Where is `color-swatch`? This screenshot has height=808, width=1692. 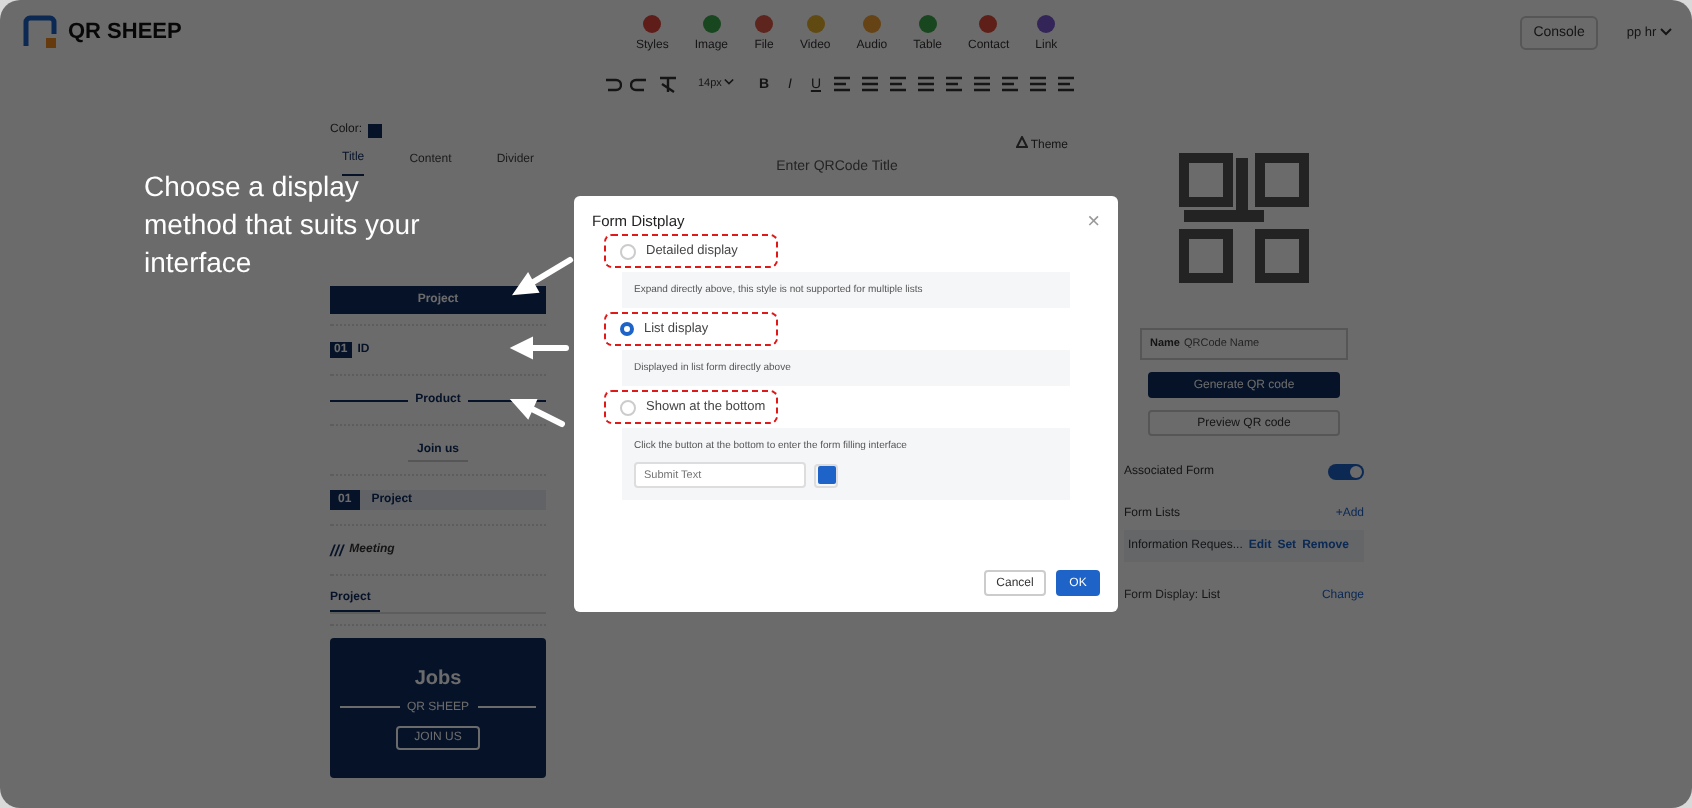
color-swatch is located at coordinates (375, 130).